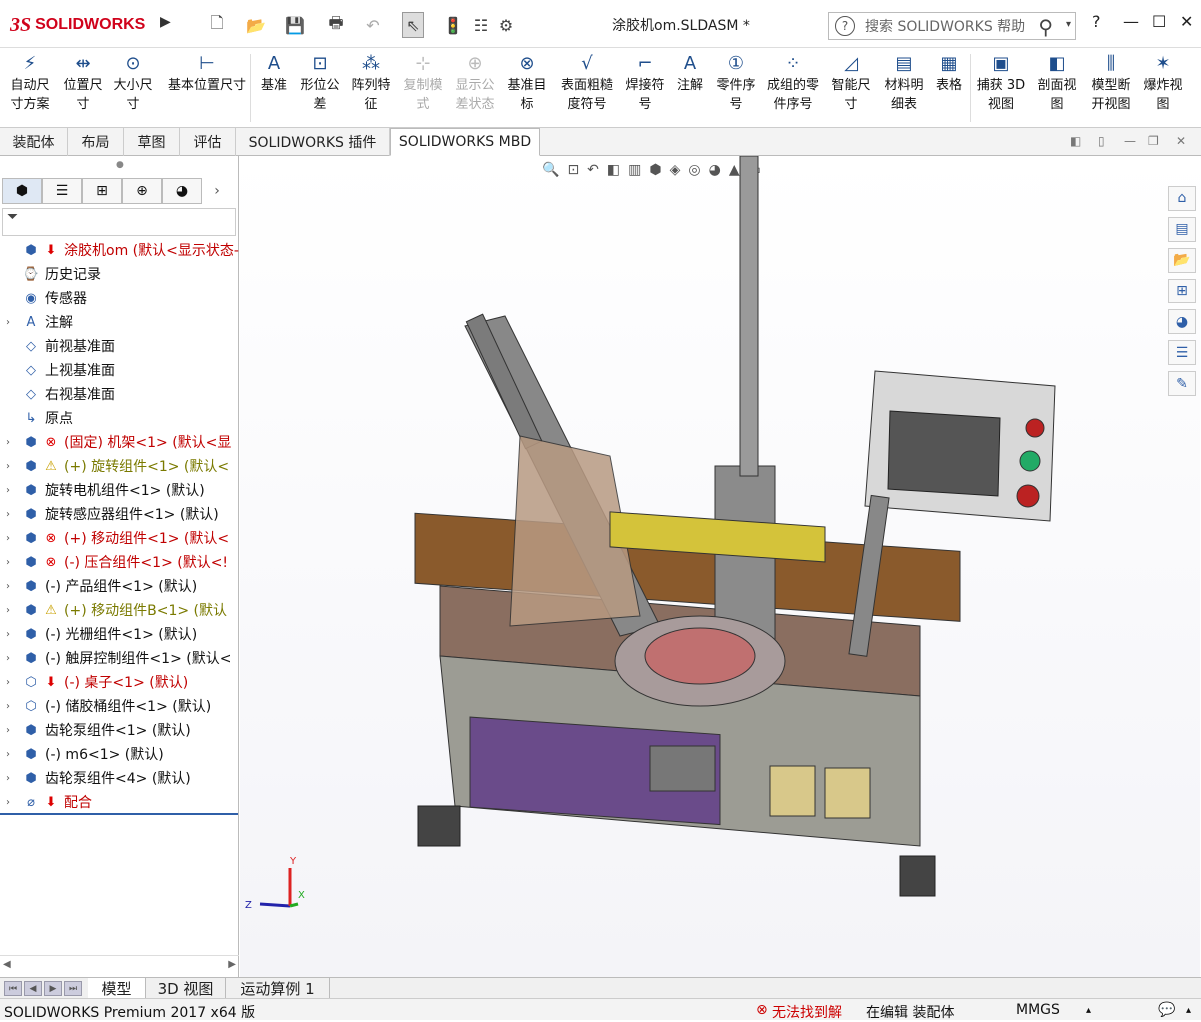  Describe the element at coordinates (1045, 27) in the screenshot. I see `magnifier-icon: ⚲` at that location.